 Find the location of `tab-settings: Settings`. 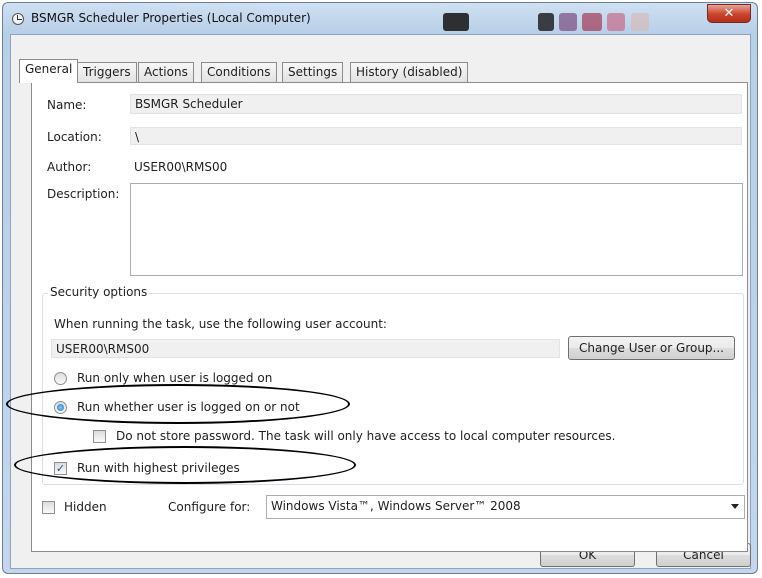

tab-settings: Settings is located at coordinates (313, 72).